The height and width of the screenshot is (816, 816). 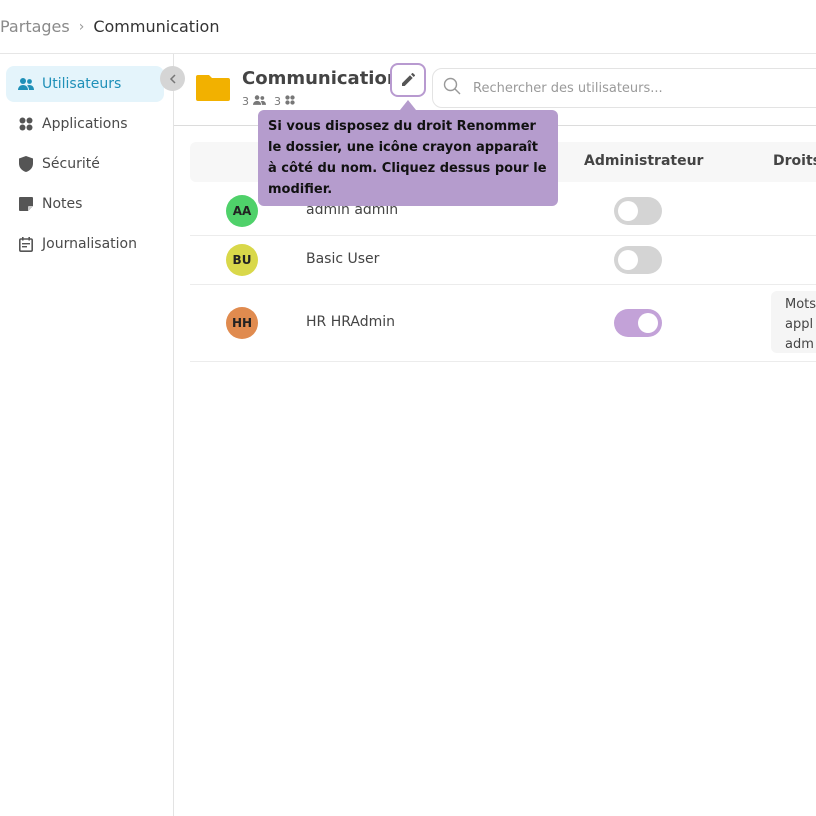 I want to click on rights-chip: Mots appl adm, so click(x=793, y=322).